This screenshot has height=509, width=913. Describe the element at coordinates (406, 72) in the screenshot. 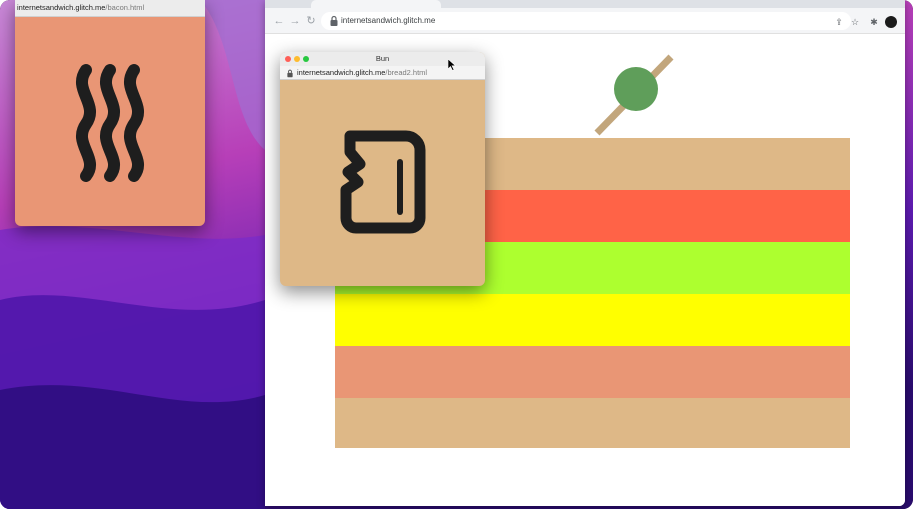

I see `bun-url-path: /bread2.html` at that location.